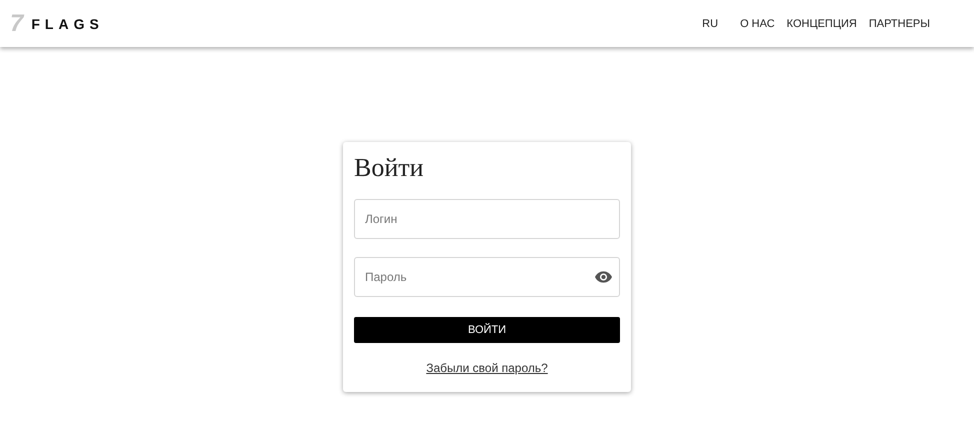 This screenshot has width=974, height=429. What do you see at coordinates (757, 24) in the screenshot?
I see `nav-link: О НАС` at bounding box center [757, 24].